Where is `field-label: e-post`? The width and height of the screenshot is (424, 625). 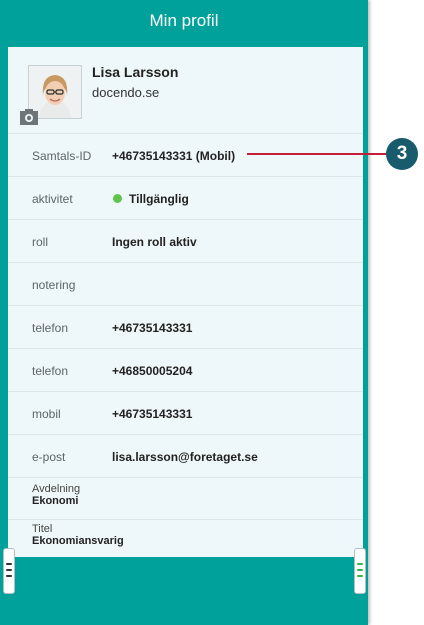
field-label: e-post is located at coordinates (49, 457).